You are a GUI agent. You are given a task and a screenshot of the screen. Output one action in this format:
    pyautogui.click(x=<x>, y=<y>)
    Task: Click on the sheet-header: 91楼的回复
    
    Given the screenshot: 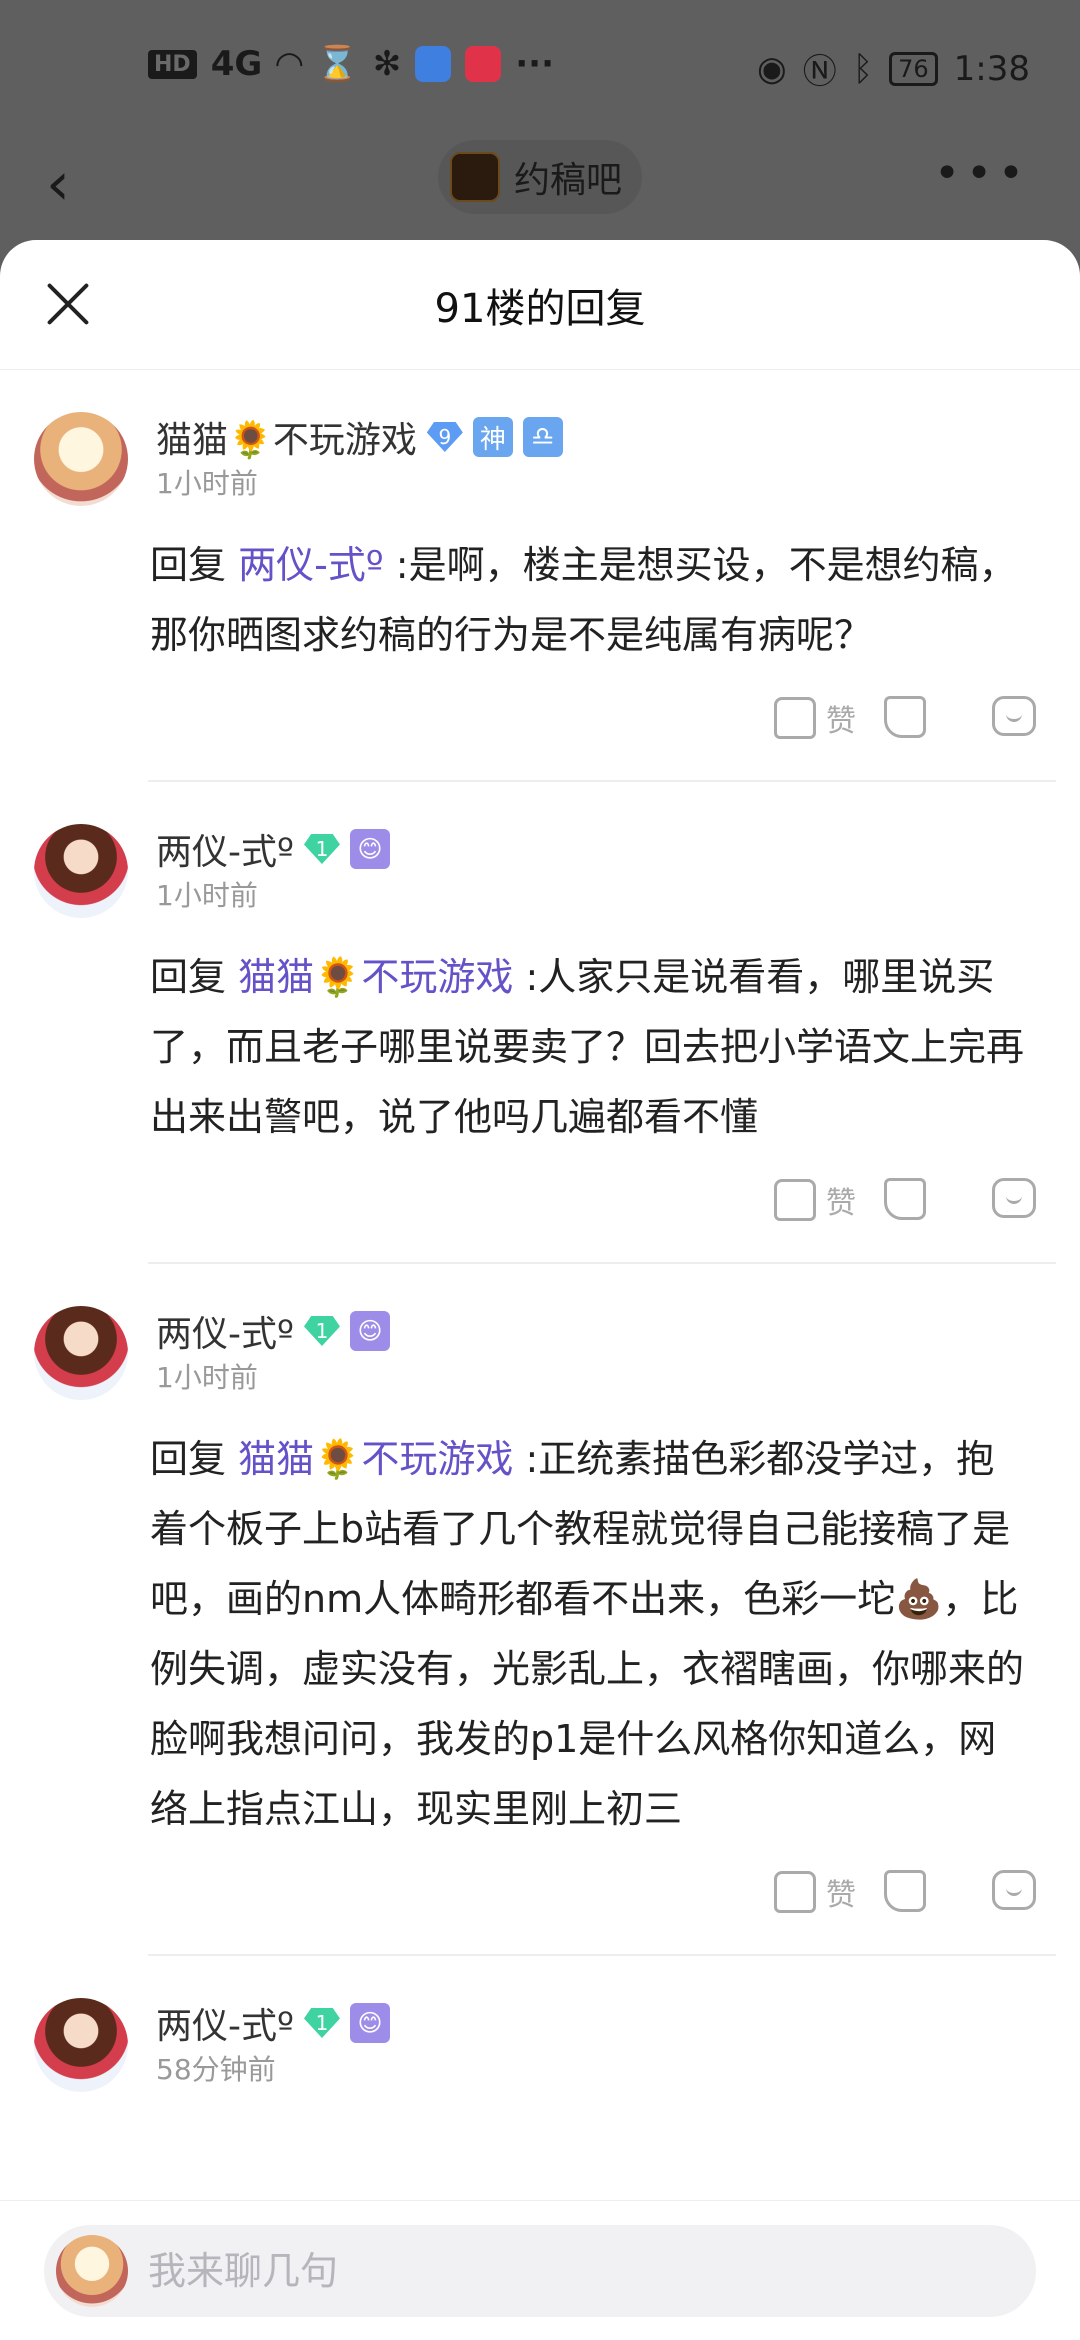 What is the action you would take?
    pyautogui.click(x=540, y=305)
    